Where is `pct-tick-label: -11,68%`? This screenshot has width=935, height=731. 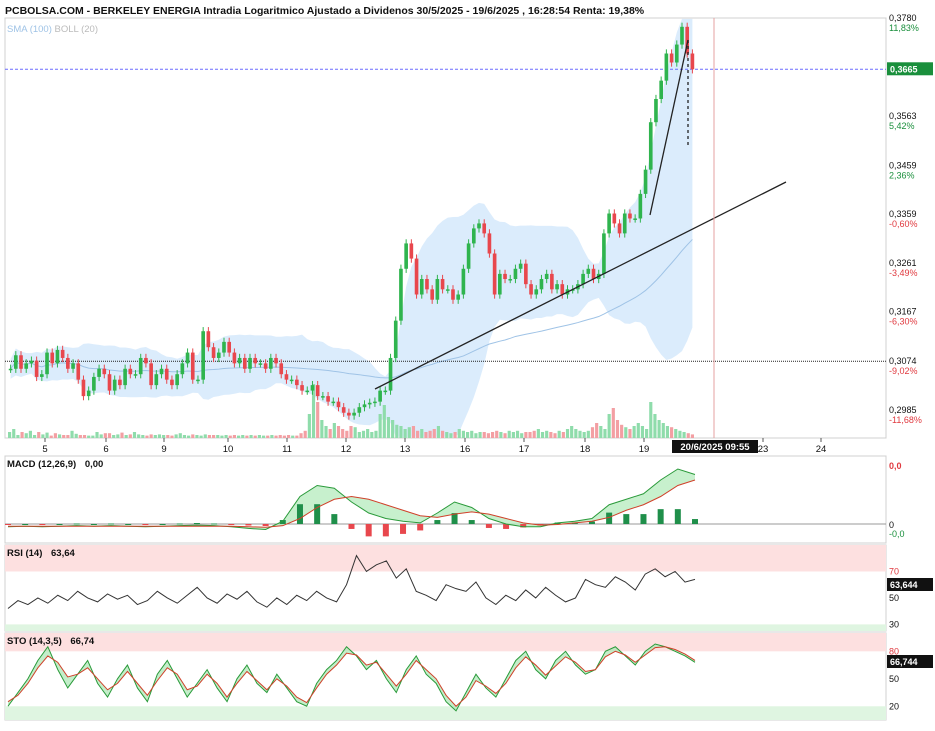 pct-tick-label: -11,68% is located at coordinates (905, 420).